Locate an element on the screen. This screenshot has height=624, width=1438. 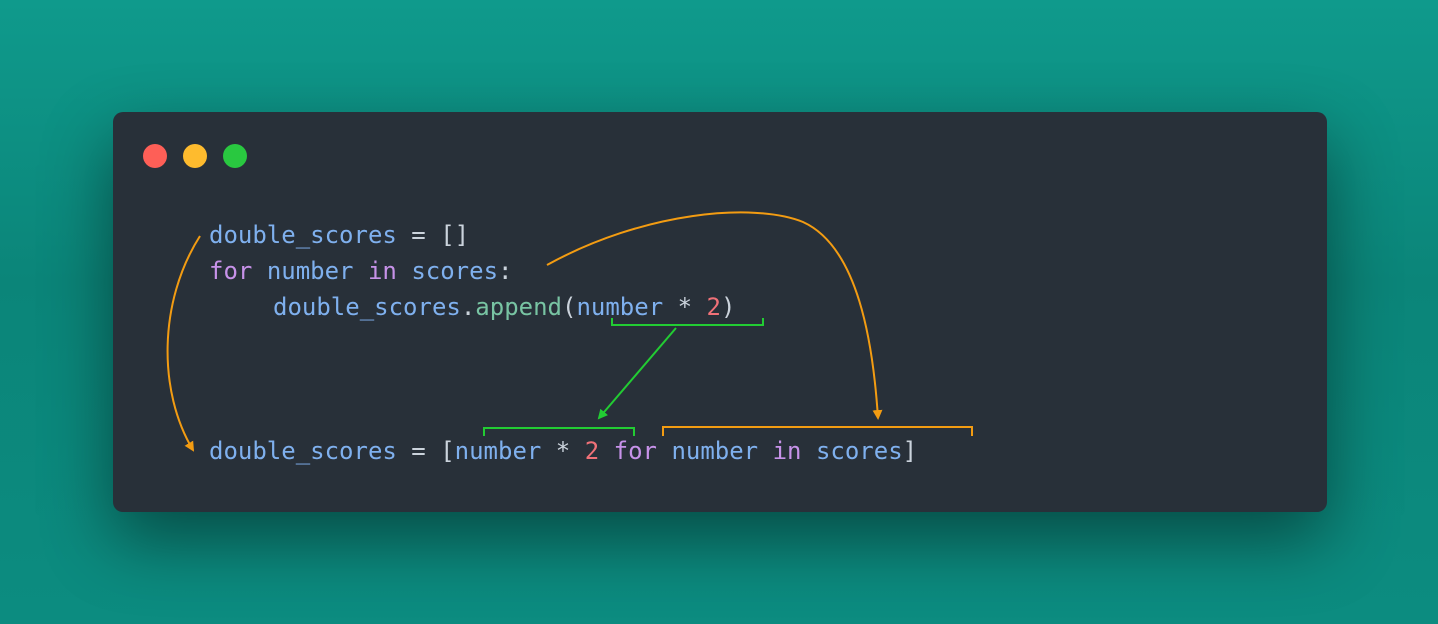
green-arrow is located at coordinates (637, 373).